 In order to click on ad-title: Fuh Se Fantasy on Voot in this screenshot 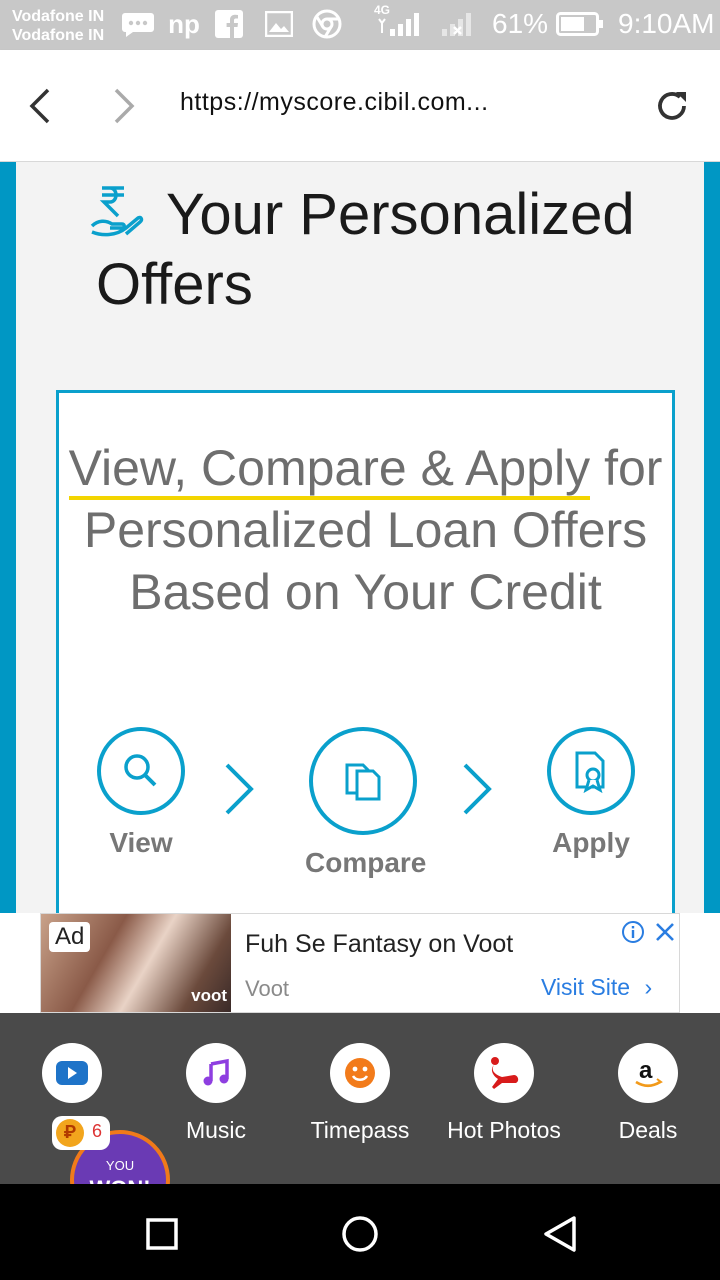, I will do `click(379, 944)`.